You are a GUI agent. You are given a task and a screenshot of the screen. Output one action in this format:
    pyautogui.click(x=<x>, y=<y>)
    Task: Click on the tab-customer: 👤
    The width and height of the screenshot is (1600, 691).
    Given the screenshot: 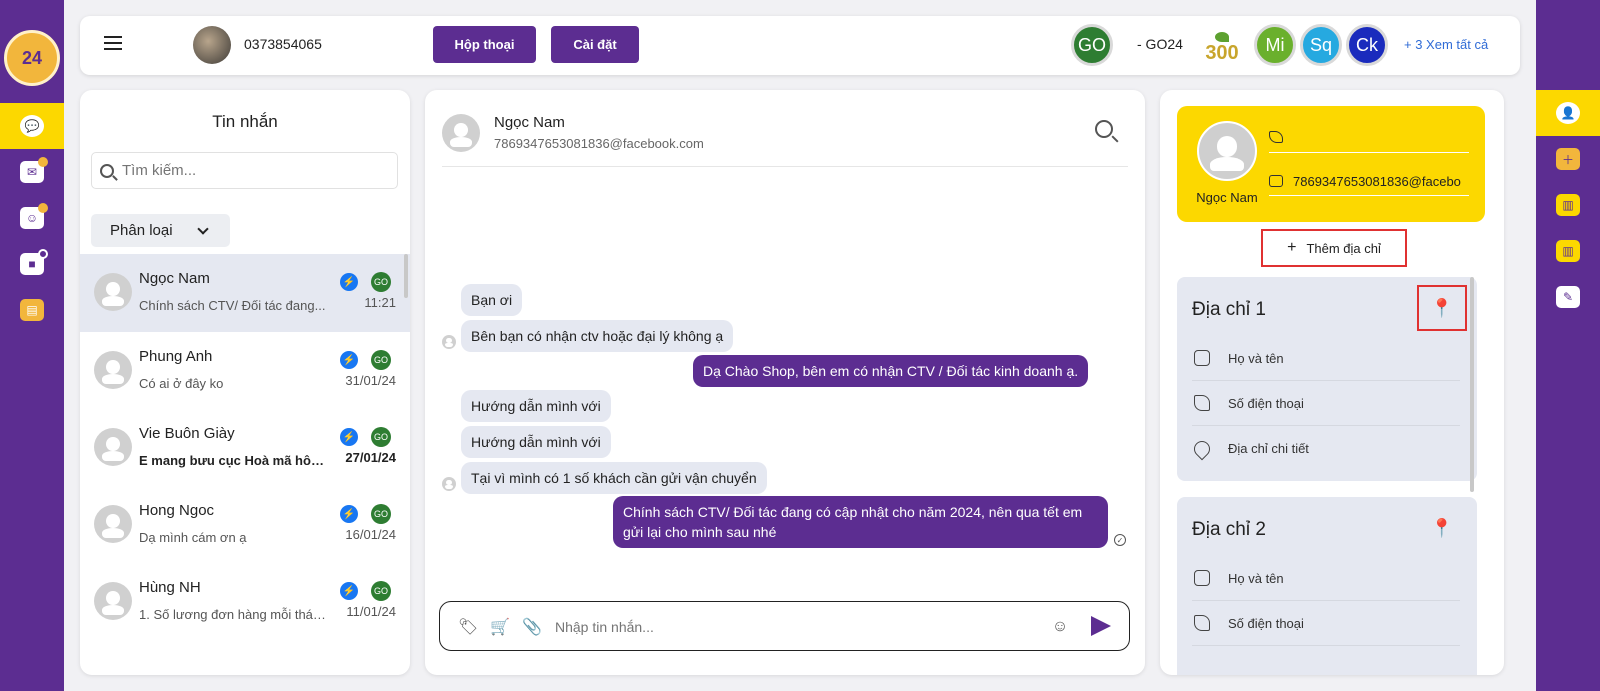 What is the action you would take?
    pyautogui.click(x=1568, y=113)
    